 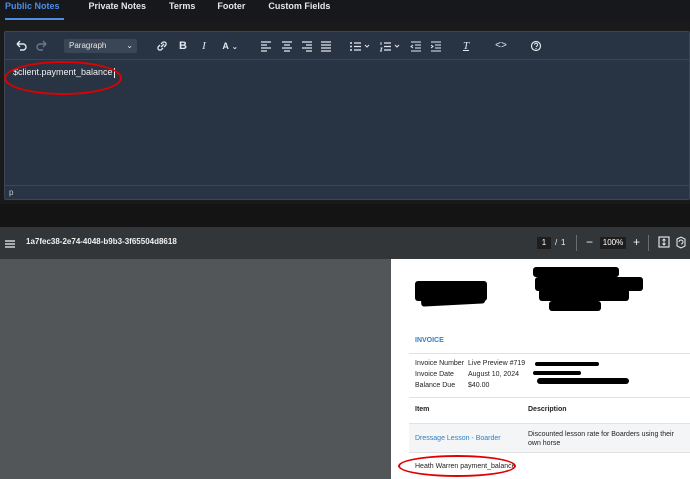 What do you see at coordinates (347, 46) in the screenshot?
I see `editor-toolbar: Paragraph ⌄ B I A ⌄ T <>` at bounding box center [347, 46].